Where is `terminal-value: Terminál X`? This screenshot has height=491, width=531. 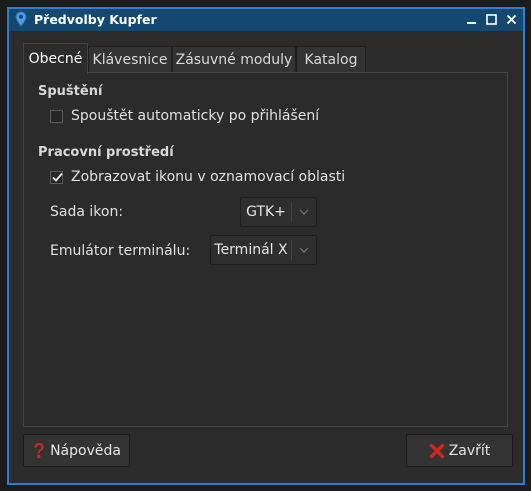 terminal-value: Terminál X is located at coordinates (251, 250).